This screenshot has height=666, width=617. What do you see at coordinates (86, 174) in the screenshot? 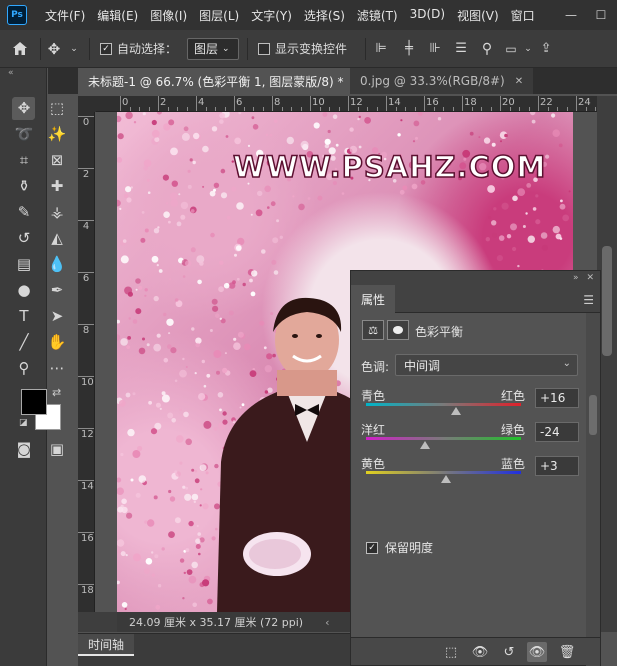
I see `ruler-tick-label: 2` at bounding box center [86, 174].